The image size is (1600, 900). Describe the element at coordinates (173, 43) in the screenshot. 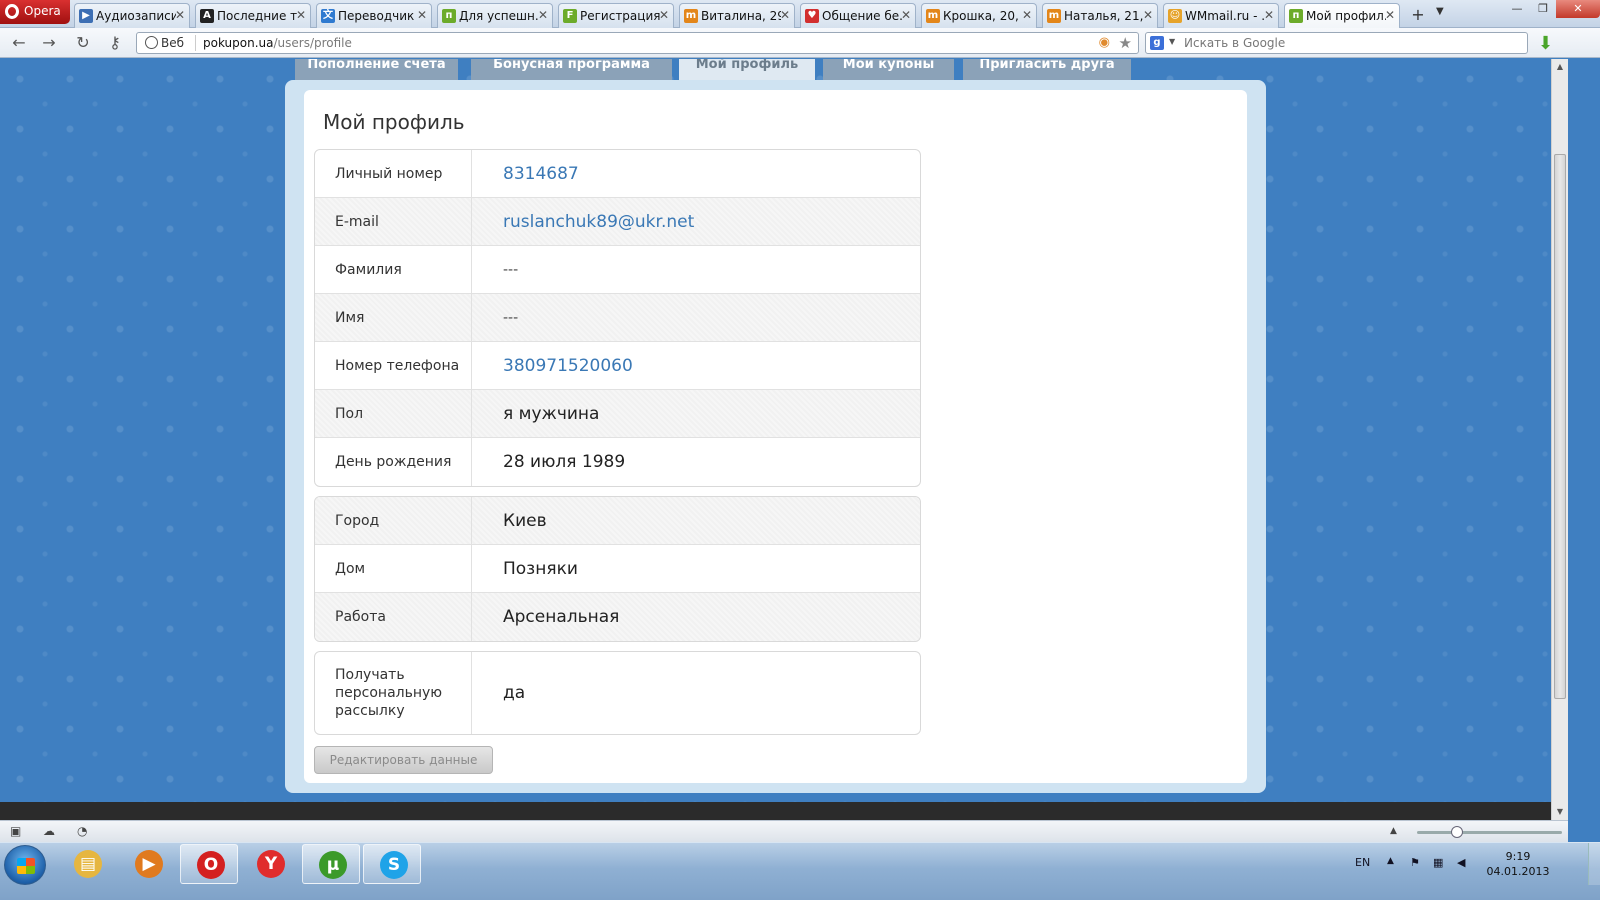

I see `web-badge-label: Веб` at that location.